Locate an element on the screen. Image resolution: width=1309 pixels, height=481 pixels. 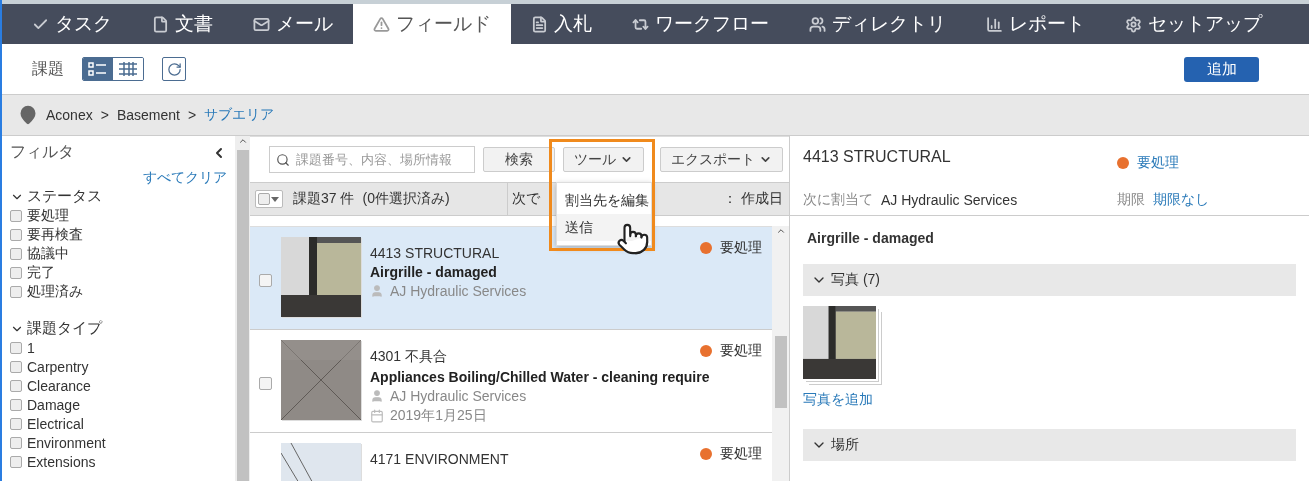
issue-title: Appliances Boiling/Chilled Water - cleaning require is located at coordinates (540, 377).